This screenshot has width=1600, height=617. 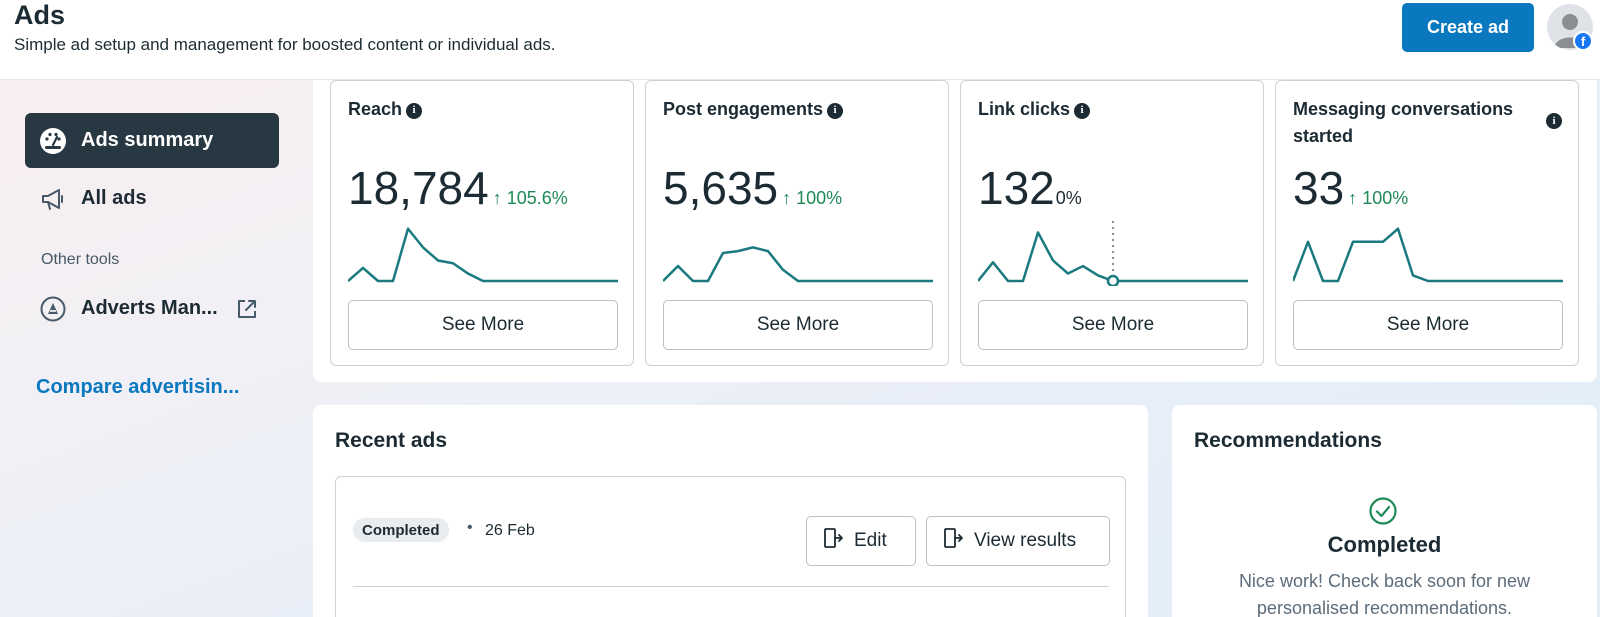 What do you see at coordinates (247, 309) in the screenshot?
I see `external-link-icon` at bounding box center [247, 309].